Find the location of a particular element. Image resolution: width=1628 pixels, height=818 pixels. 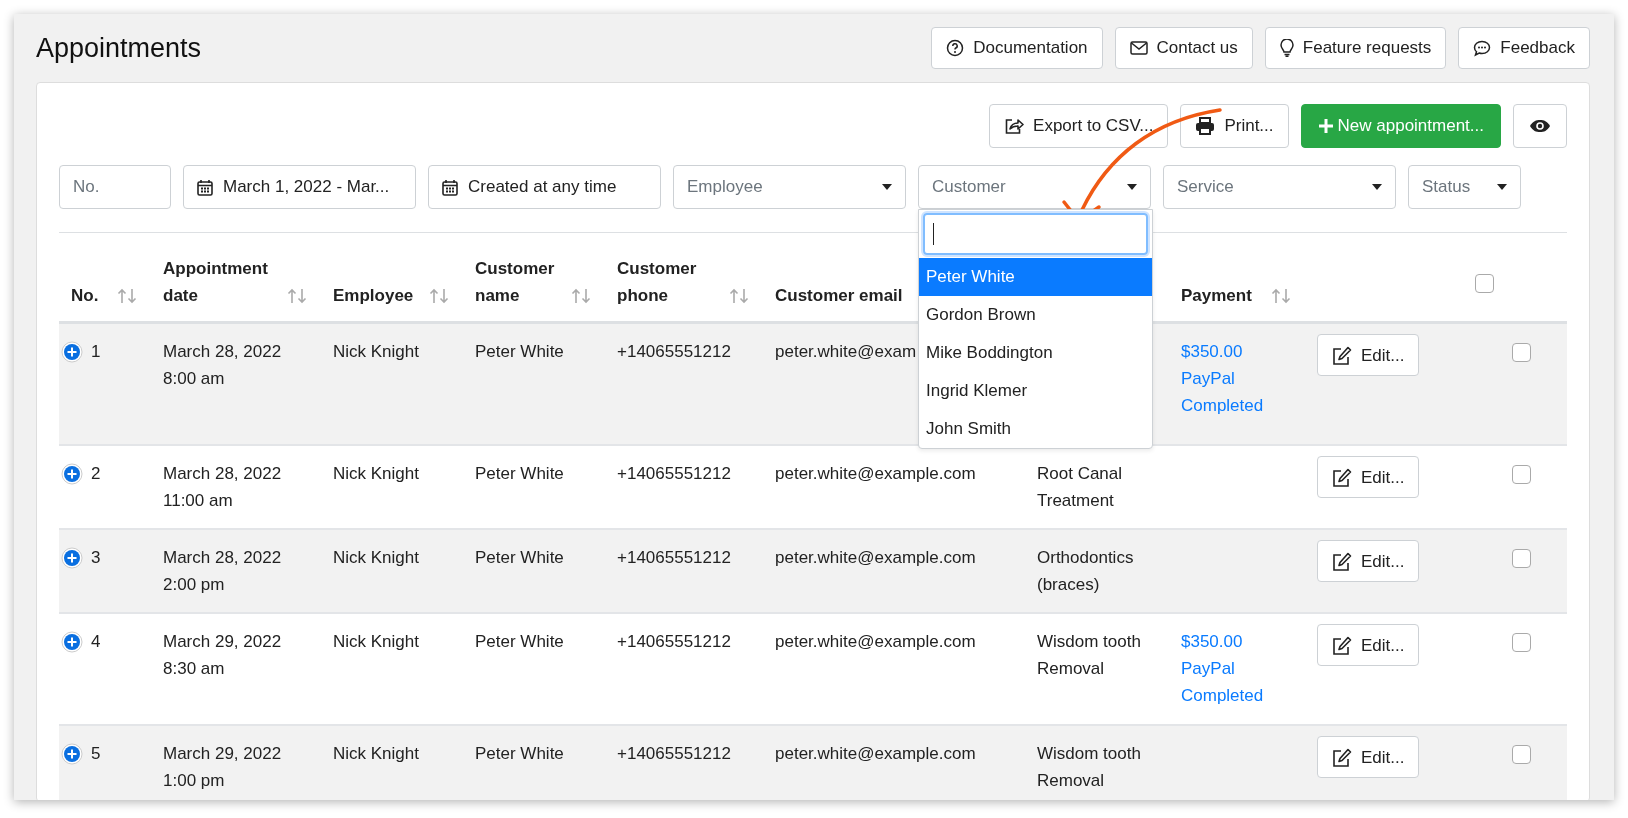

feature-request-button: Feature requests is located at coordinates (1355, 48).